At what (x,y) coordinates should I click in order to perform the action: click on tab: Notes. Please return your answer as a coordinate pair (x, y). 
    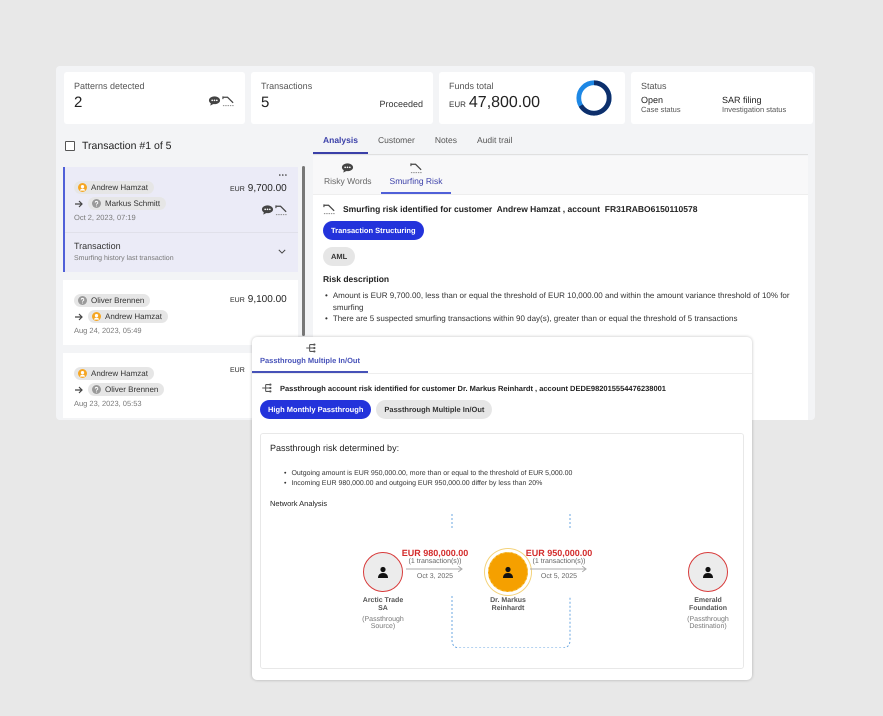
    Looking at the image, I should click on (446, 142).